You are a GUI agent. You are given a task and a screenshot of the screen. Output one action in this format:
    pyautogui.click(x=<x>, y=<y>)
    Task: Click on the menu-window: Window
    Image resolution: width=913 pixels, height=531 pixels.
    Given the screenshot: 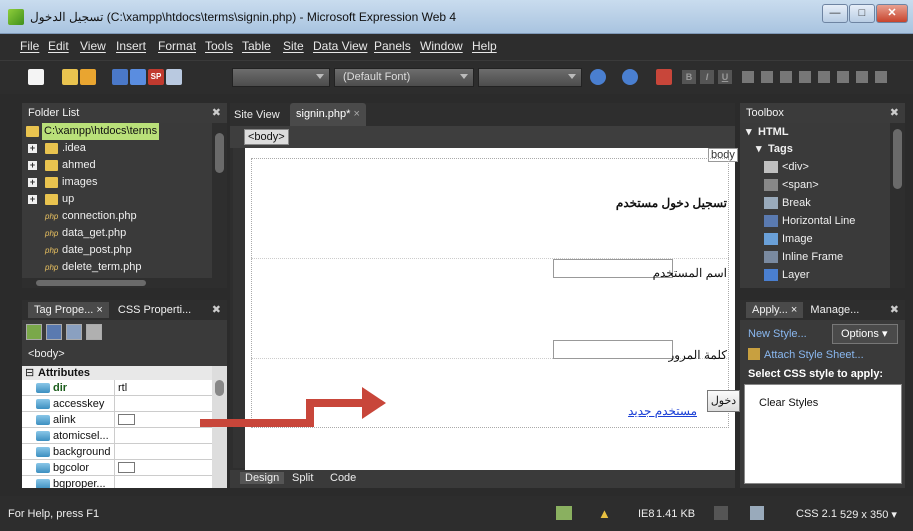 What is the action you would take?
    pyautogui.click(x=441, y=46)
    